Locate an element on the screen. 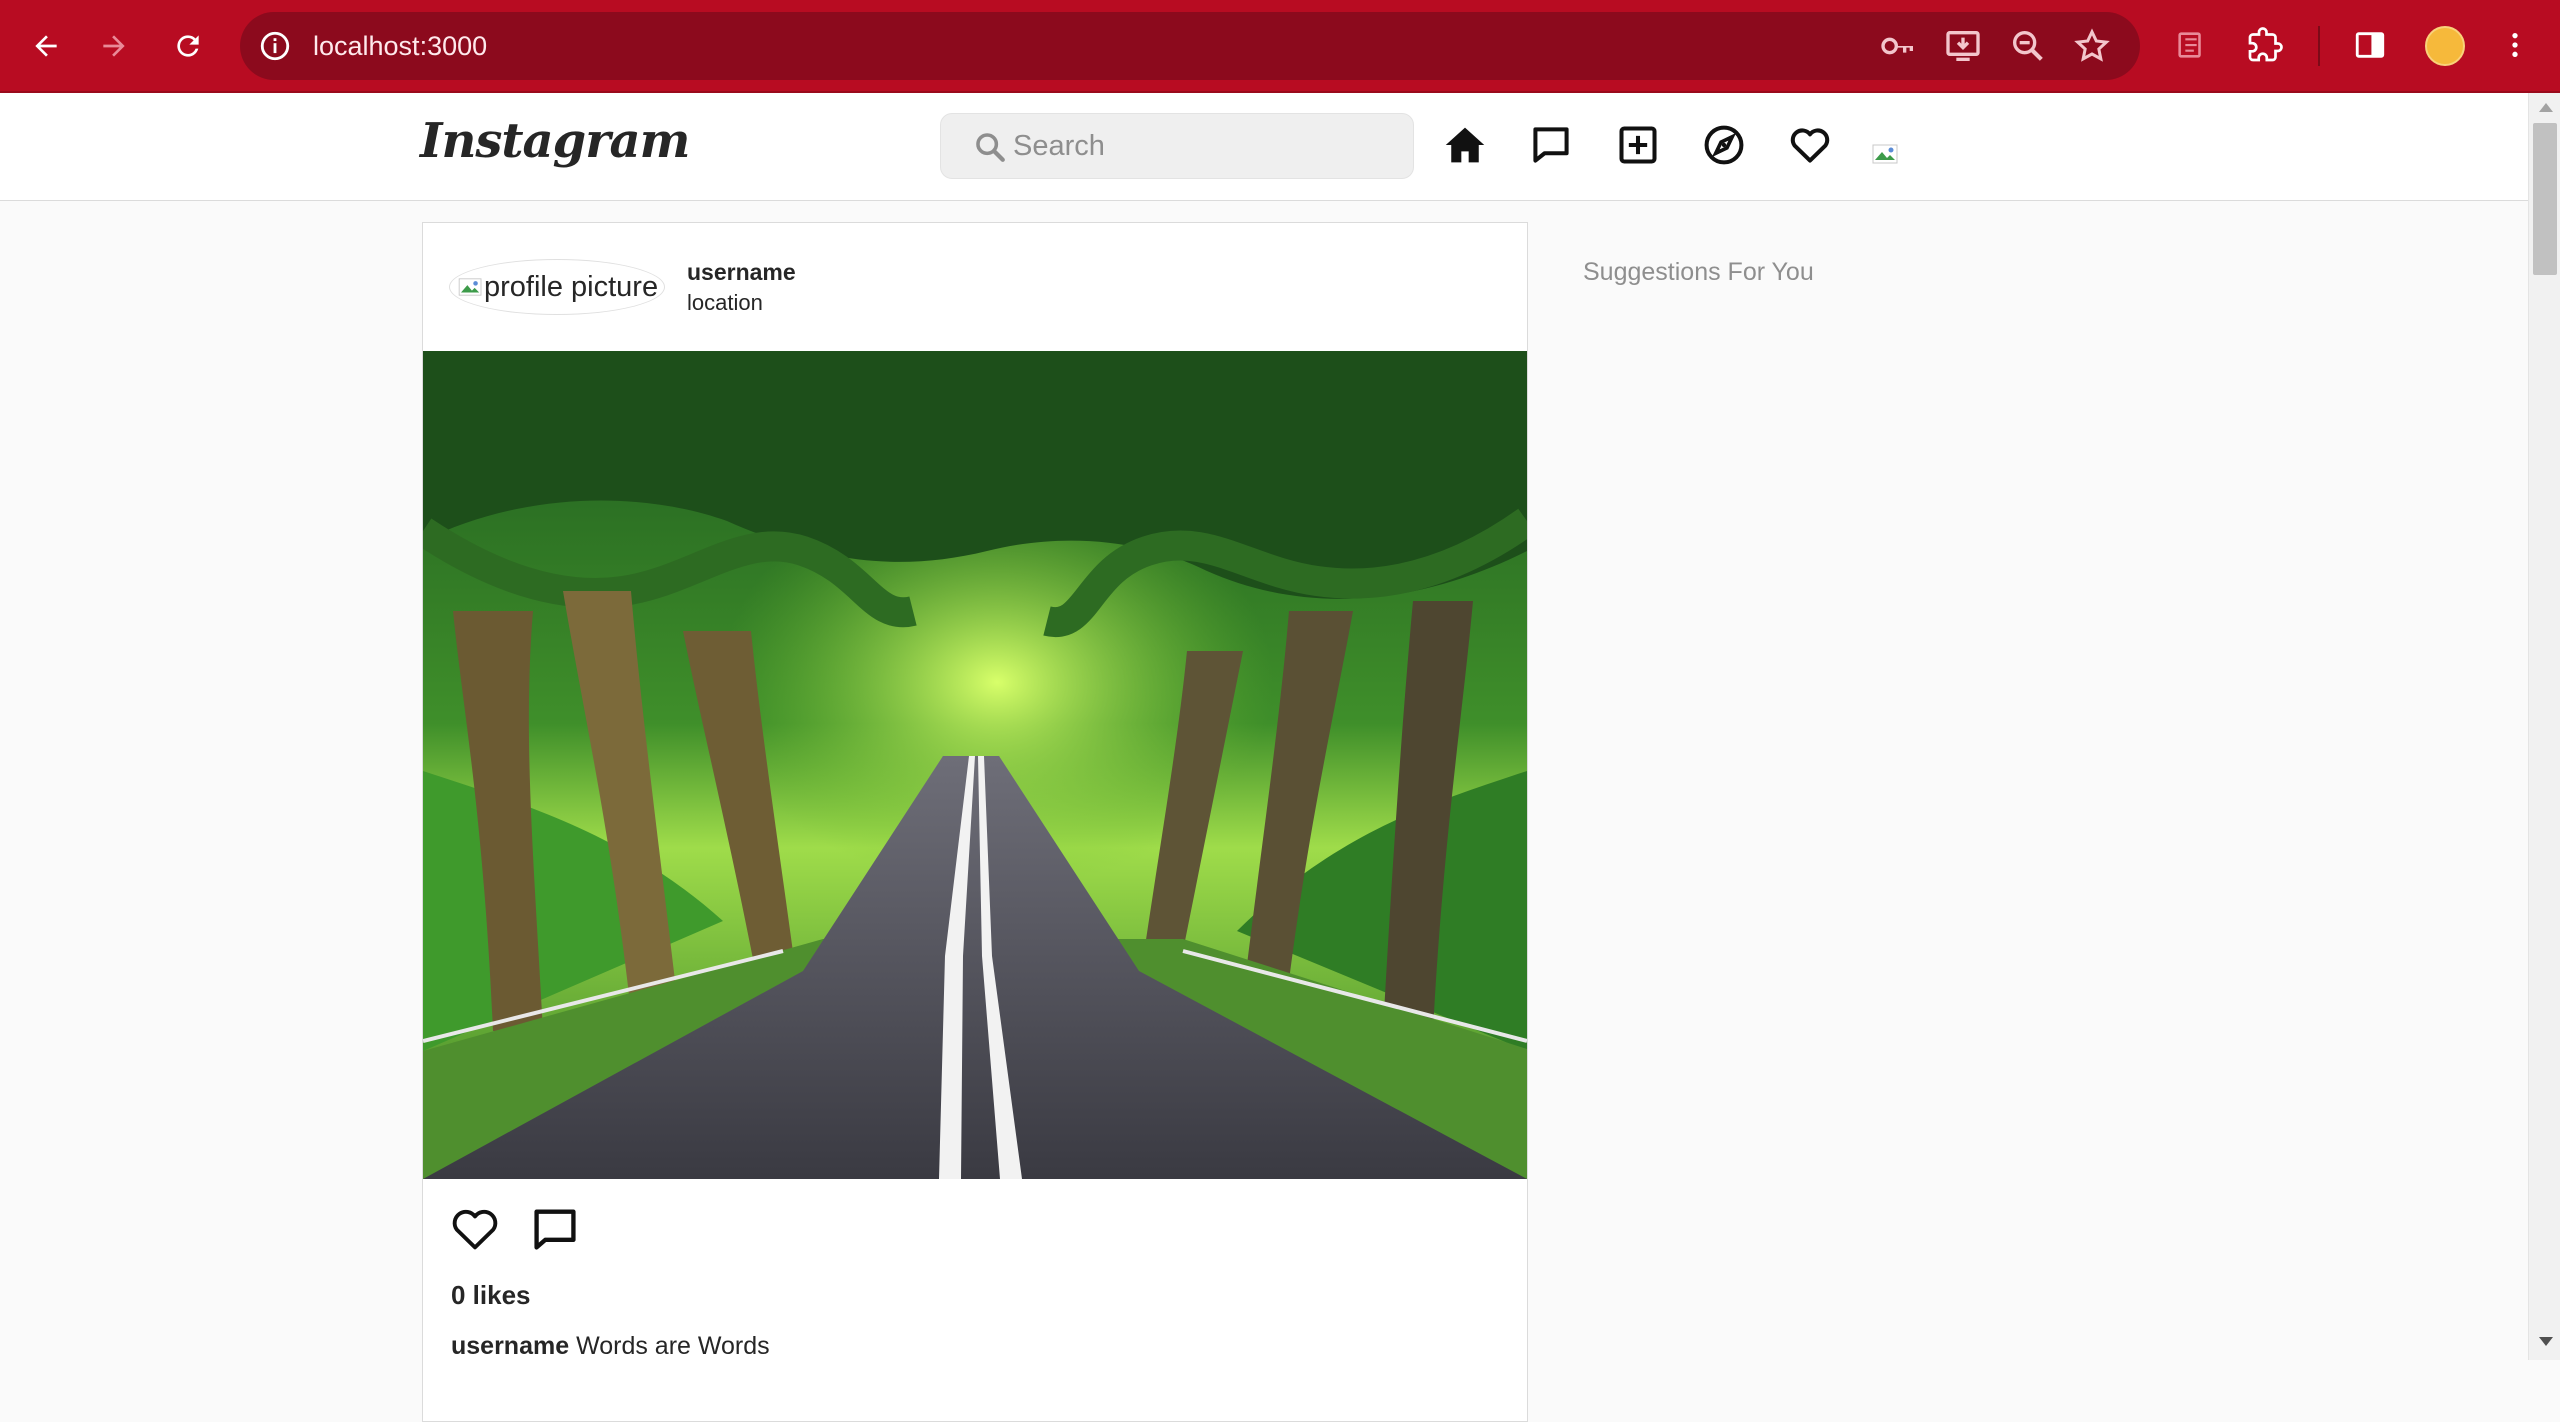 The image size is (2560, 1422). profile-avatar-broken is located at coordinates (1886, 154).